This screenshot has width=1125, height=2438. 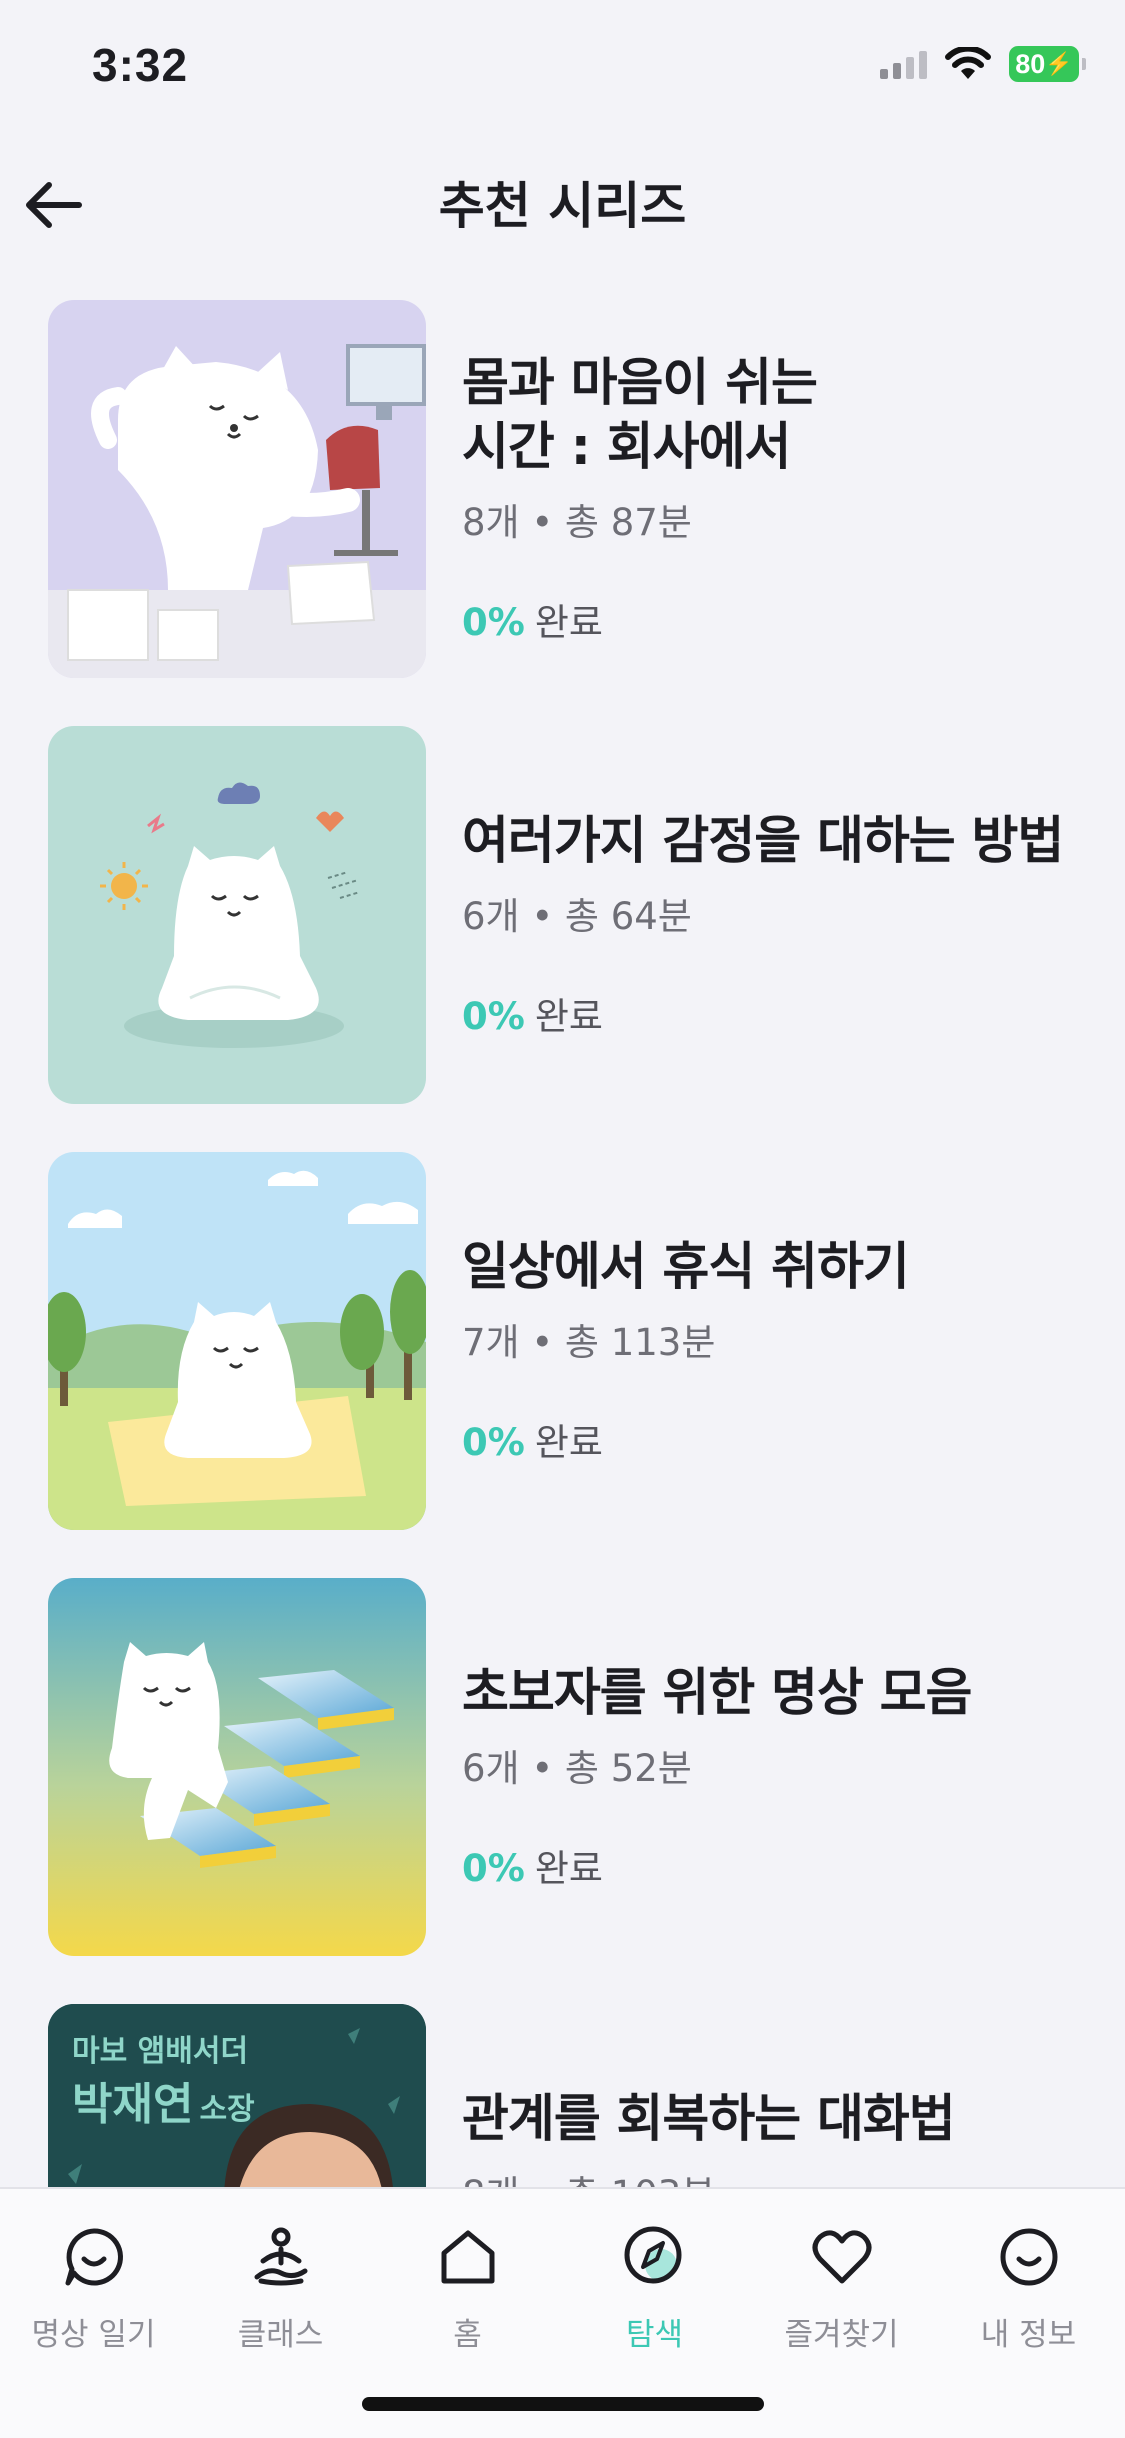 What do you see at coordinates (562, 206) in the screenshot?
I see `page-title: 추천 시리즈` at bounding box center [562, 206].